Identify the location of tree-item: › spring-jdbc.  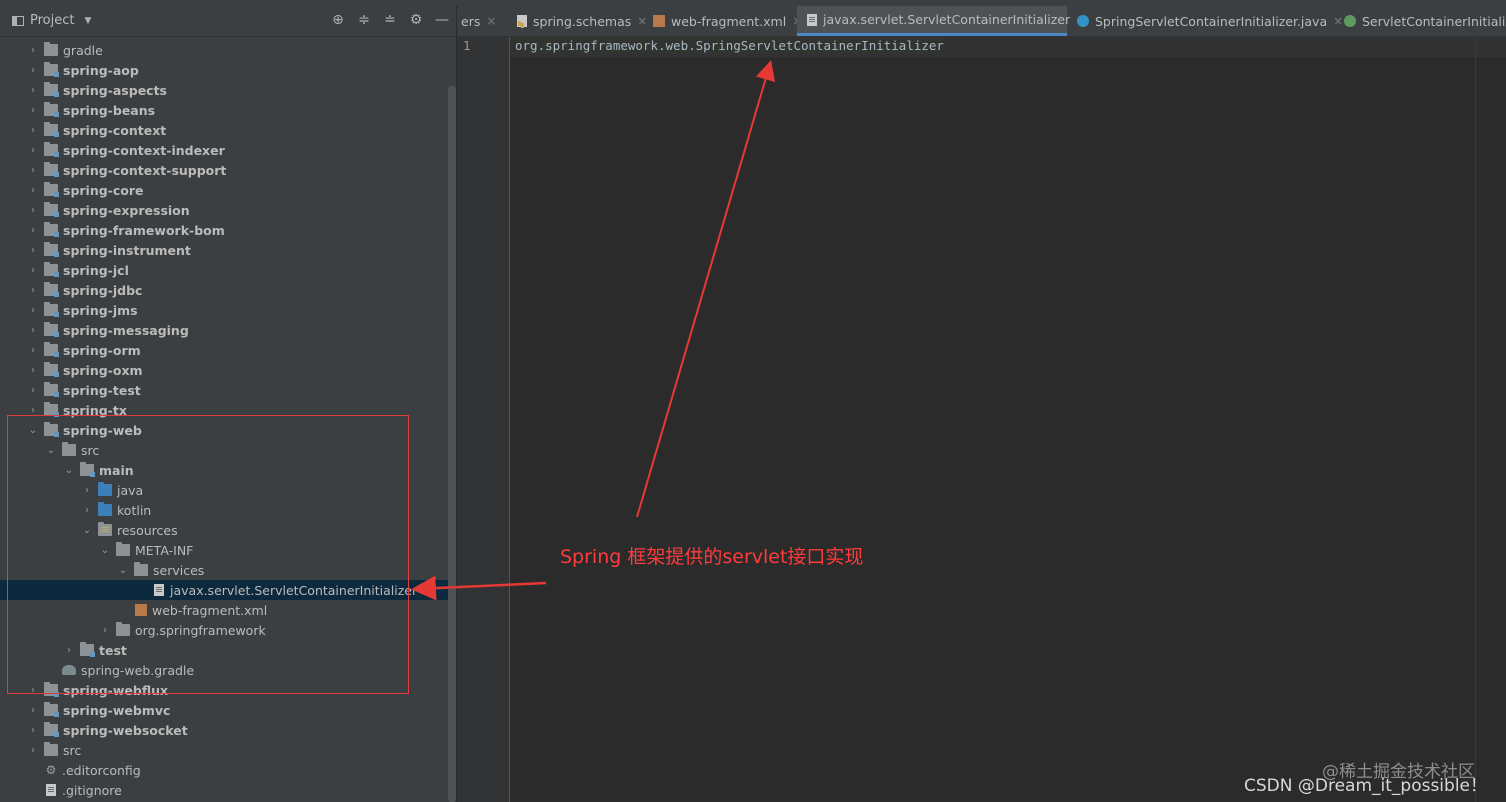
(224, 290).